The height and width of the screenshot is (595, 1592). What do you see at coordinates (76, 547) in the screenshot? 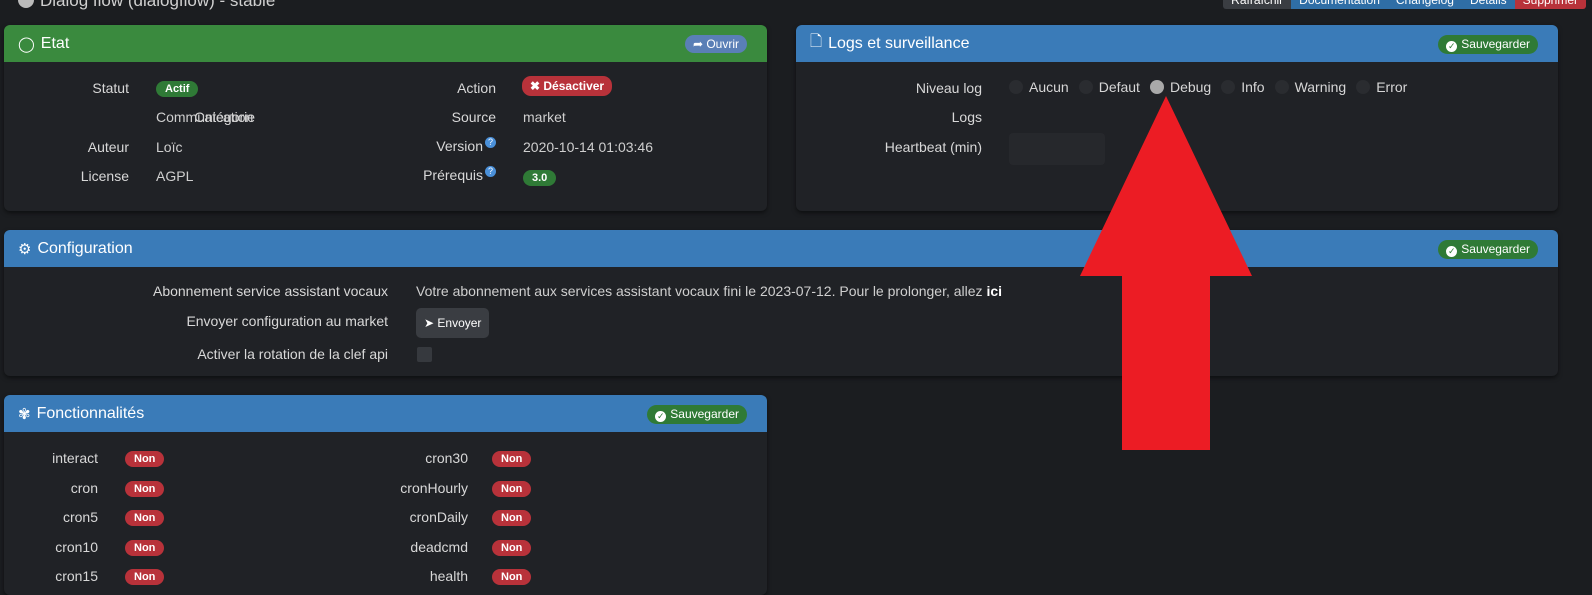
I see `feature-label: cron10` at bounding box center [76, 547].